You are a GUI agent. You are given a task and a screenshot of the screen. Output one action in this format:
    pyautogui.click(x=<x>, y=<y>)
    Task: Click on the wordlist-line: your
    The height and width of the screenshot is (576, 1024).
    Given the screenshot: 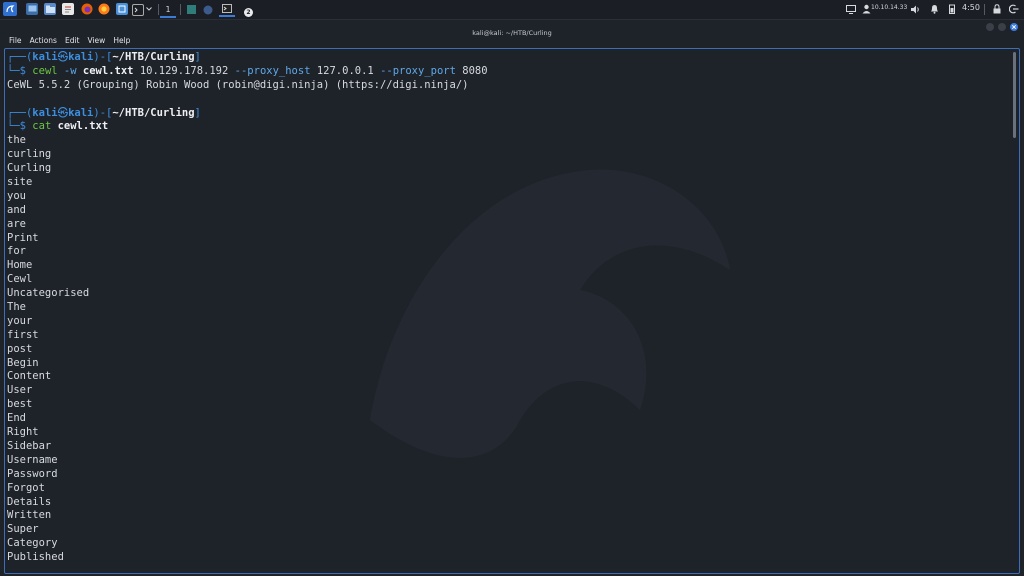 What is the action you would take?
    pyautogui.click(x=20, y=320)
    